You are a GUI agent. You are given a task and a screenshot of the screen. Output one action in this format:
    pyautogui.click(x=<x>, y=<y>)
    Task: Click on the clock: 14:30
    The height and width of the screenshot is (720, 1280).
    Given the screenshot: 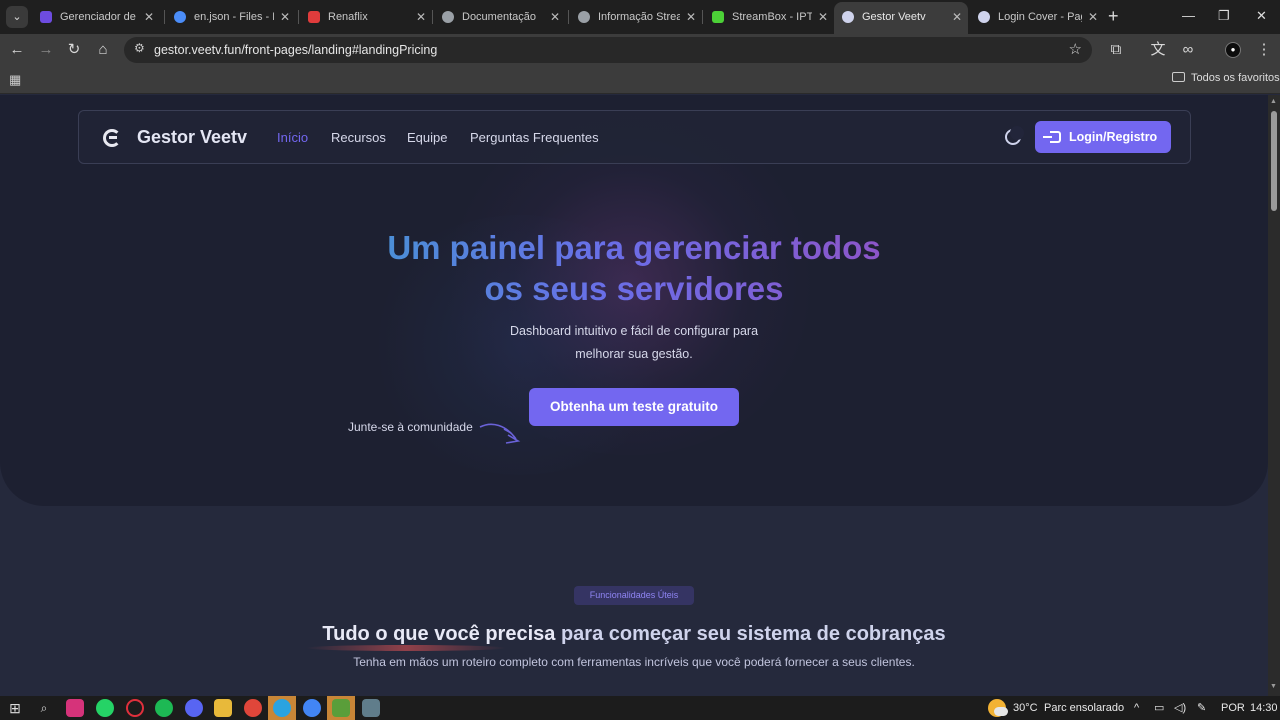 What is the action you would take?
    pyautogui.click(x=1264, y=708)
    